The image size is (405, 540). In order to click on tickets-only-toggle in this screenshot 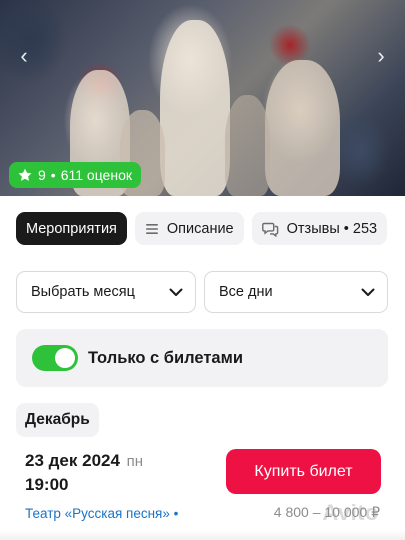, I will do `click(55, 358)`.